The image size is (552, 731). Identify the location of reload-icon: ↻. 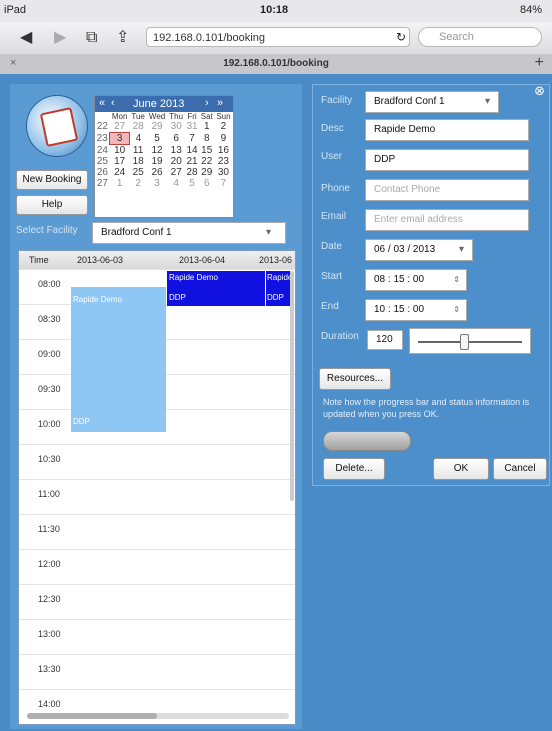
(401, 37).